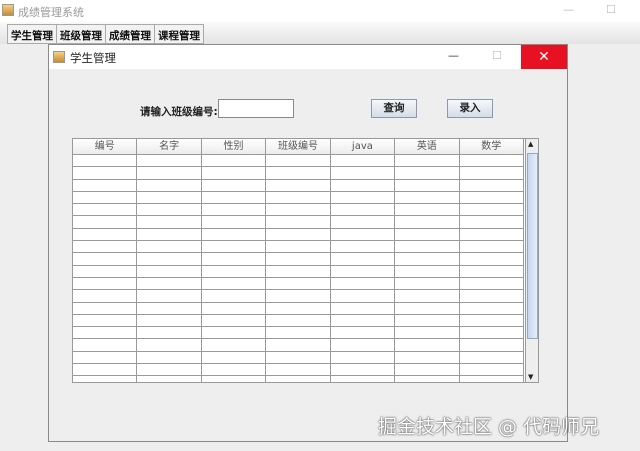  What do you see at coordinates (470, 108) in the screenshot?
I see `add-button: 录入` at bounding box center [470, 108].